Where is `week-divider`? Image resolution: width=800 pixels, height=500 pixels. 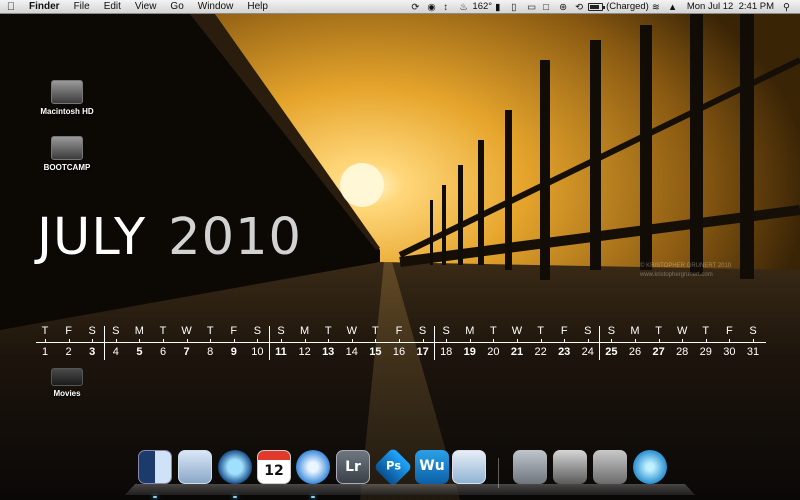 week-divider is located at coordinates (269, 343).